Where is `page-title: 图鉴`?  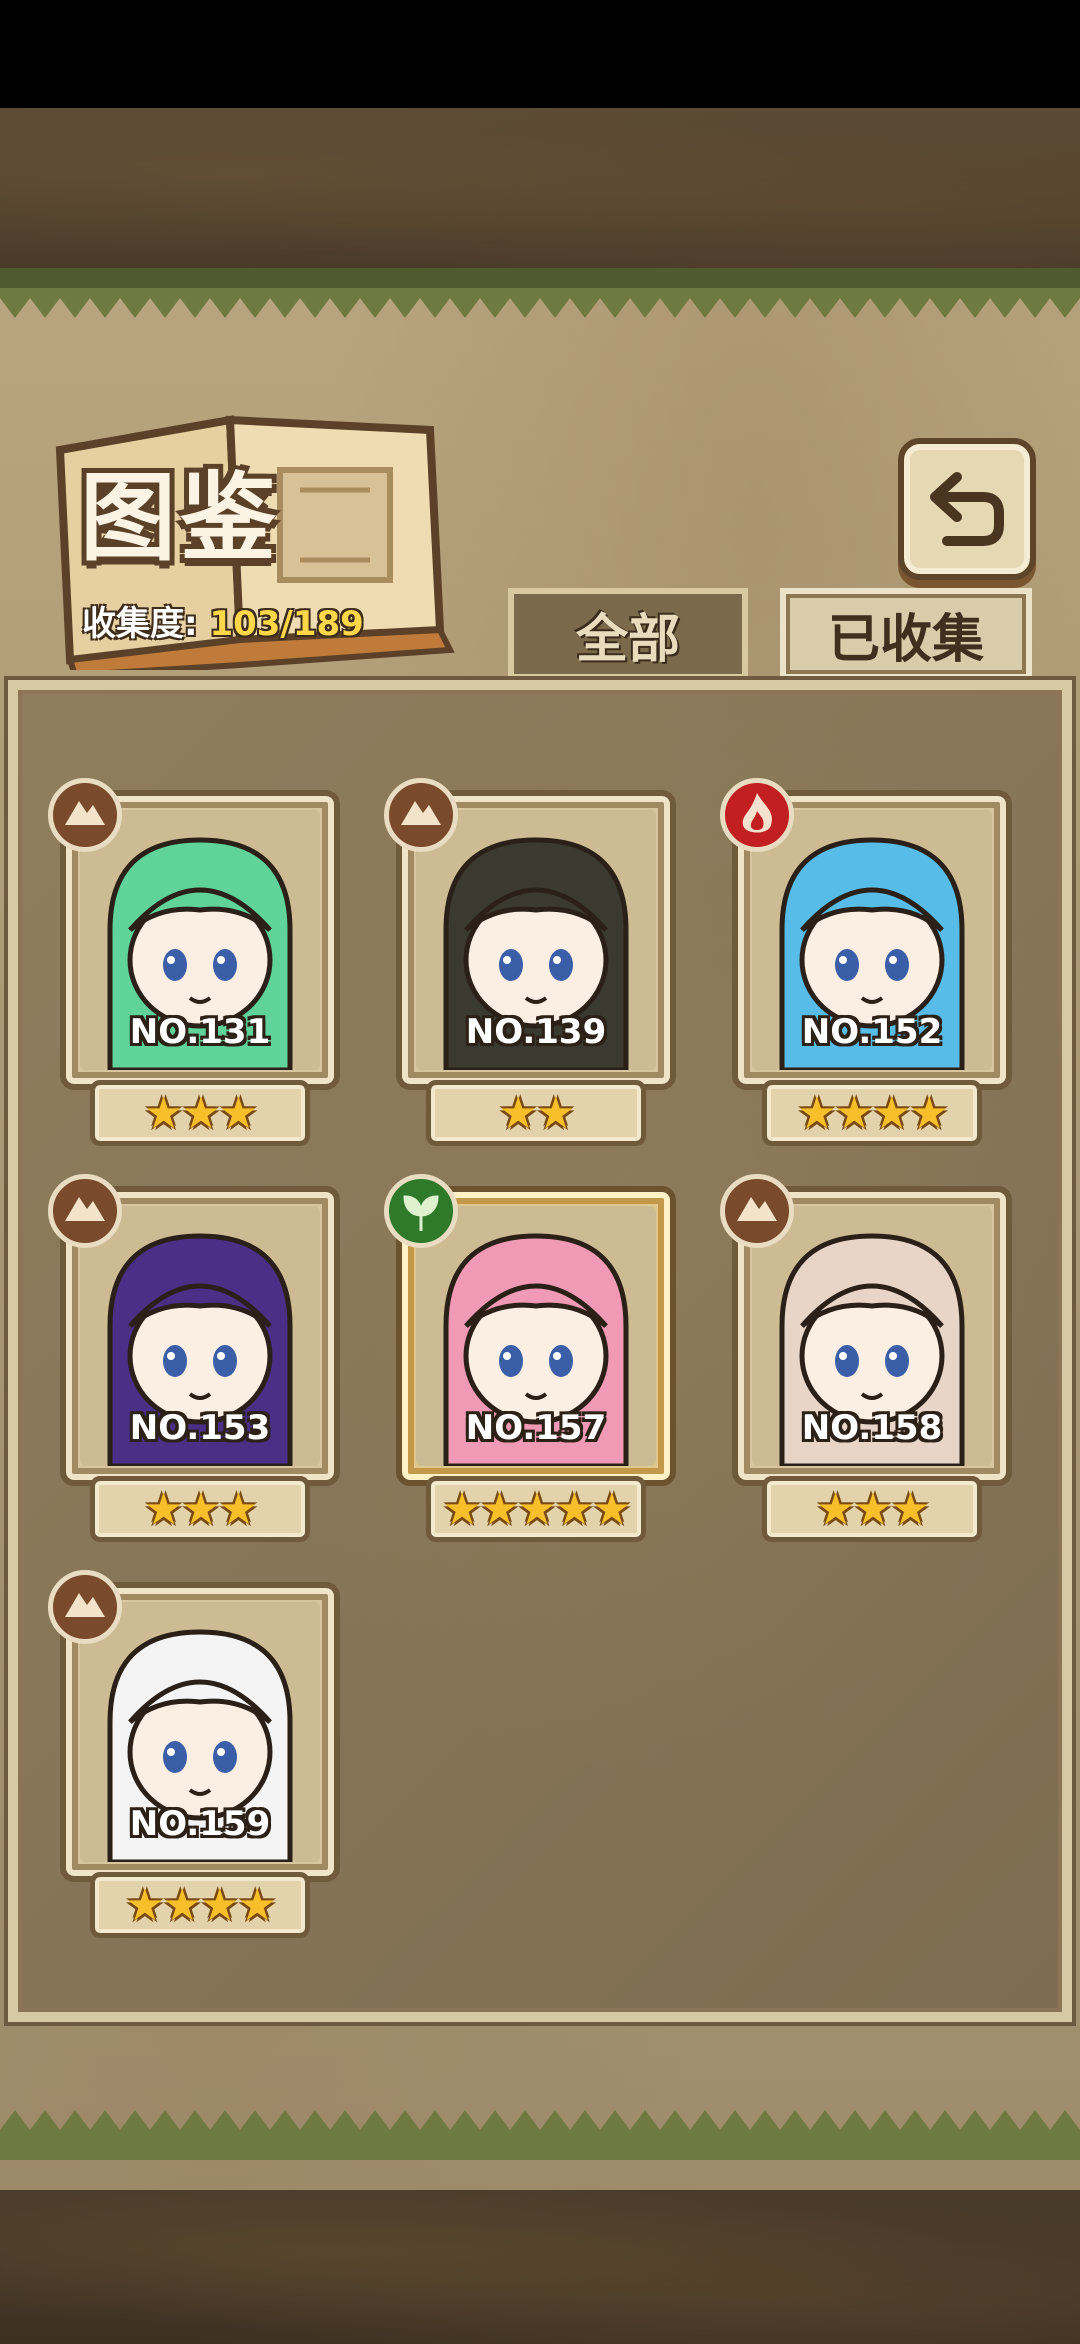
page-title: 图鉴 is located at coordinates (180, 518).